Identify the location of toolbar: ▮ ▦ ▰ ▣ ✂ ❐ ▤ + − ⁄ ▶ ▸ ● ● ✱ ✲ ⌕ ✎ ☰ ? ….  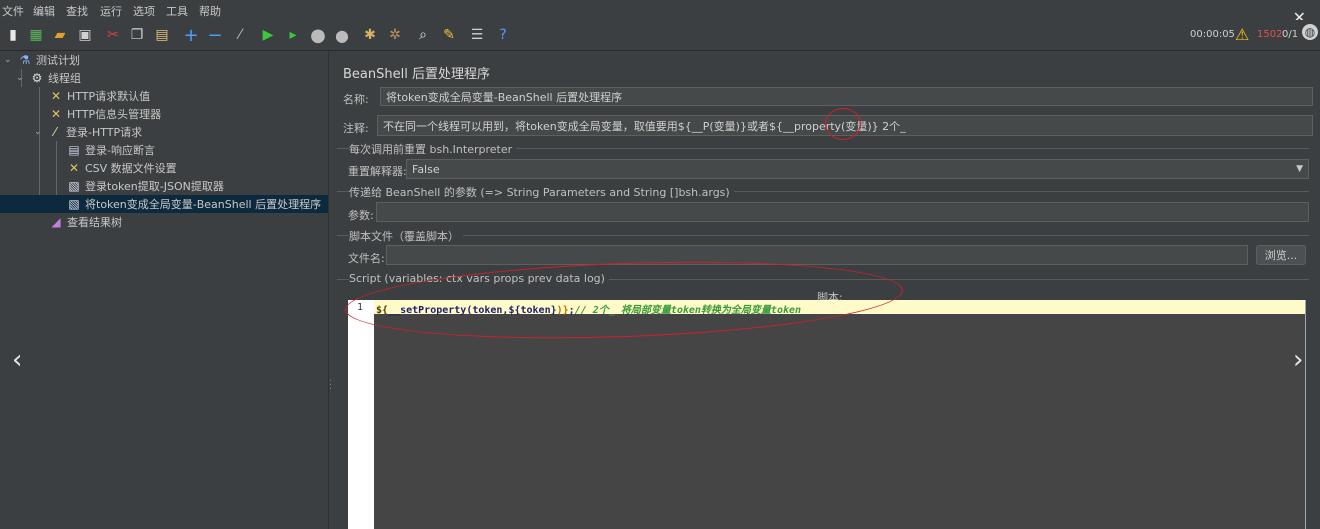
(660, 35).